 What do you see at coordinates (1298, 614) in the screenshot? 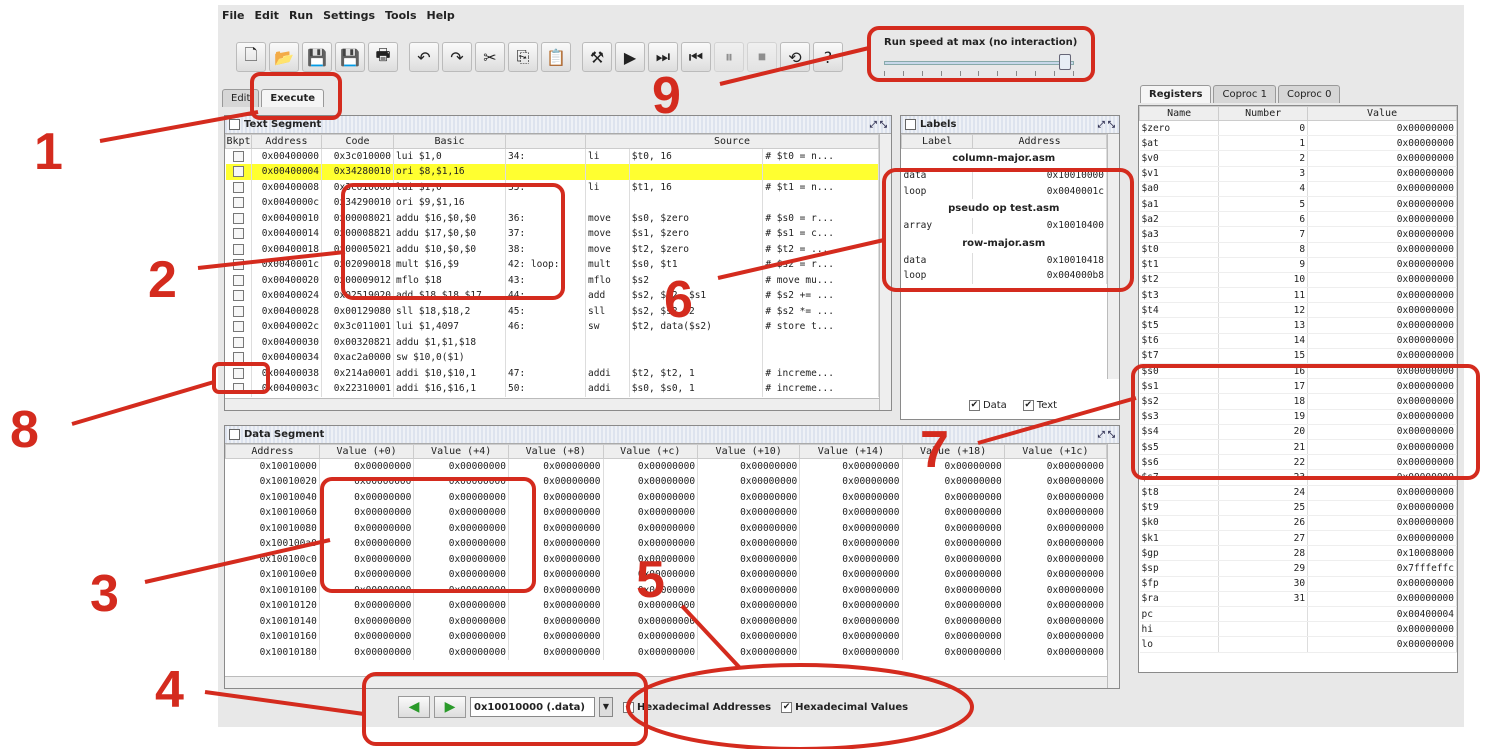
I see `register-row: pc 0x00400004` at bounding box center [1298, 614].